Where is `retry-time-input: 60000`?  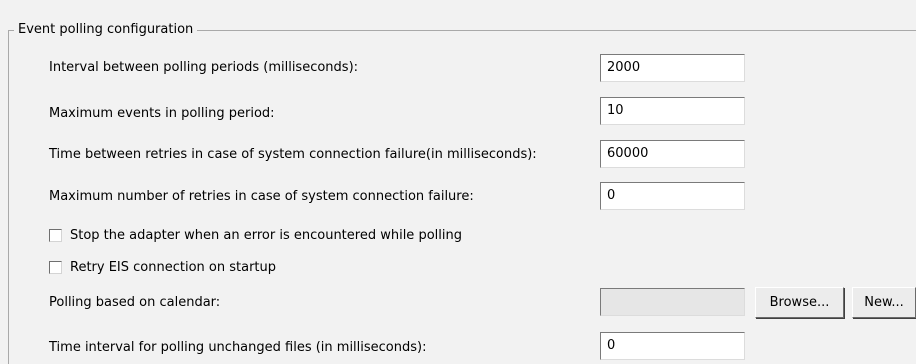
retry-time-input: 60000 is located at coordinates (672, 154).